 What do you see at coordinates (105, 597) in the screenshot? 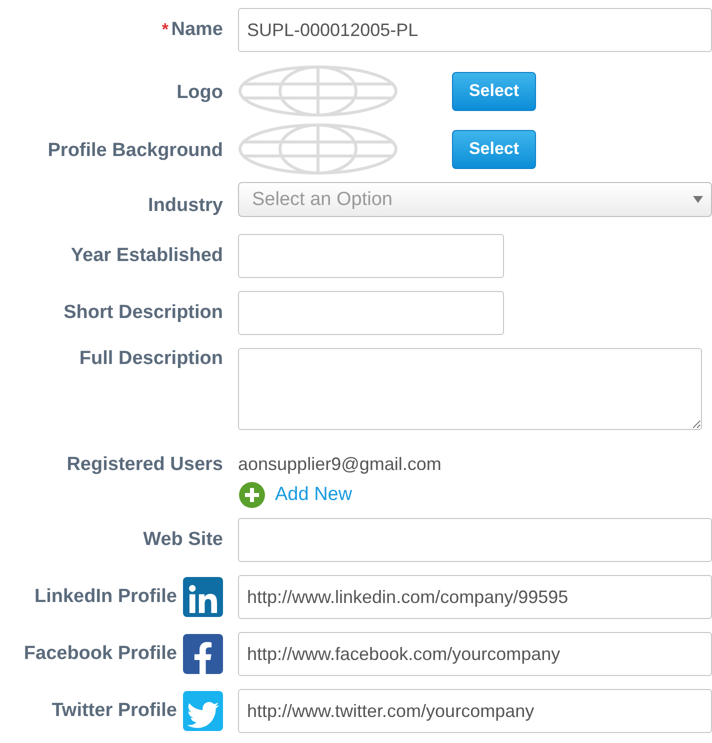
I see `field-label: LinkedIn Profile` at bounding box center [105, 597].